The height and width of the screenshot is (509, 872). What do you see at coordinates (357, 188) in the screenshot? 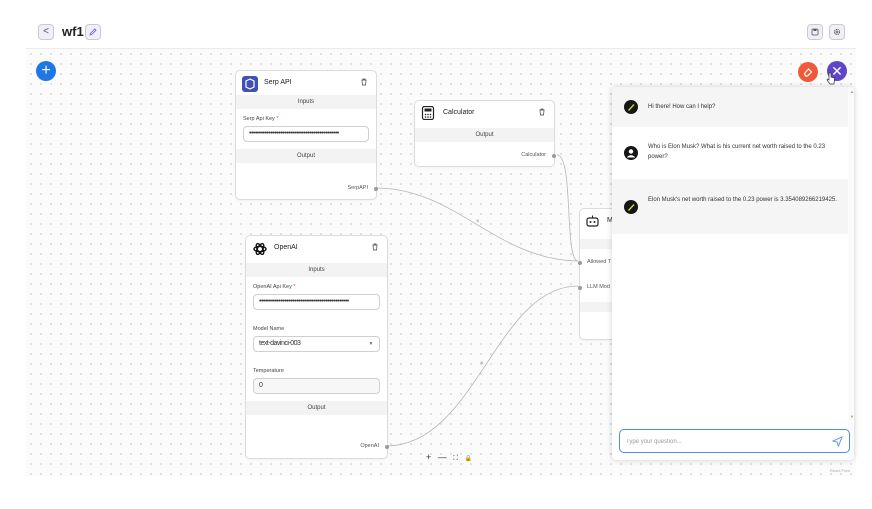
I see `output-port-label: SerpAPI` at bounding box center [357, 188].